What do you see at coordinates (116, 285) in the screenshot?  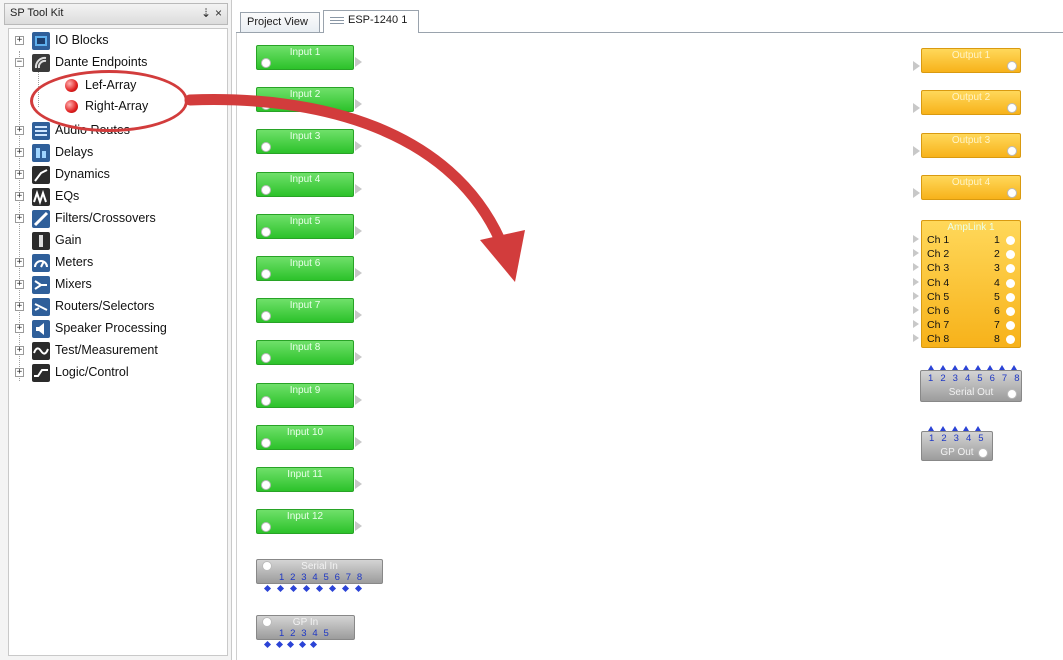 I see `tree-item-mixers: + Mixers` at bounding box center [116, 285].